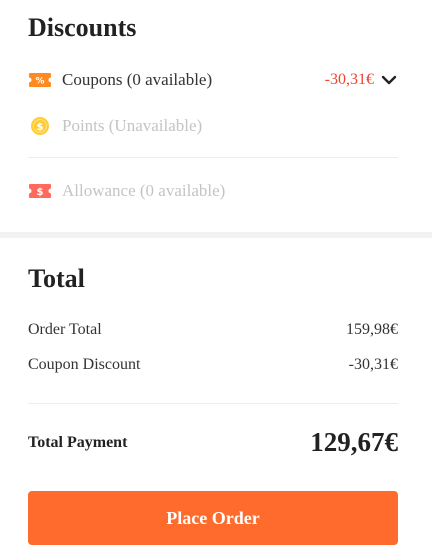 Image resolution: width=432 pixels, height=547 pixels. Describe the element at coordinates (372, 329) in the screenshot. I see `order-total-value: 159,98€` at that location.